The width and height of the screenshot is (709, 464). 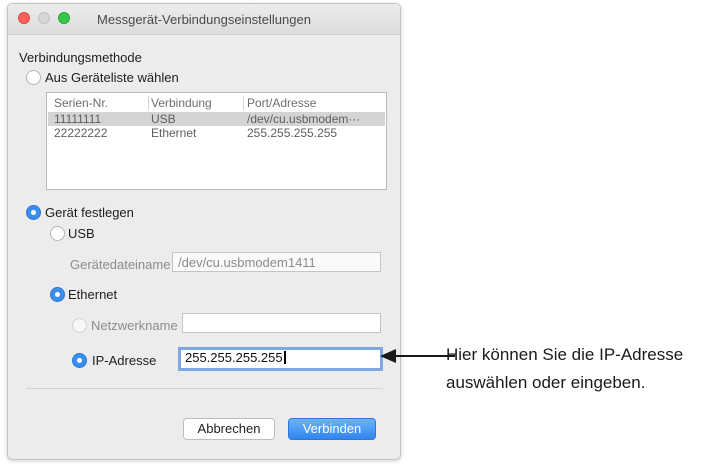 I want to click on device-serial: 11111111, so click(x=78, y=119).